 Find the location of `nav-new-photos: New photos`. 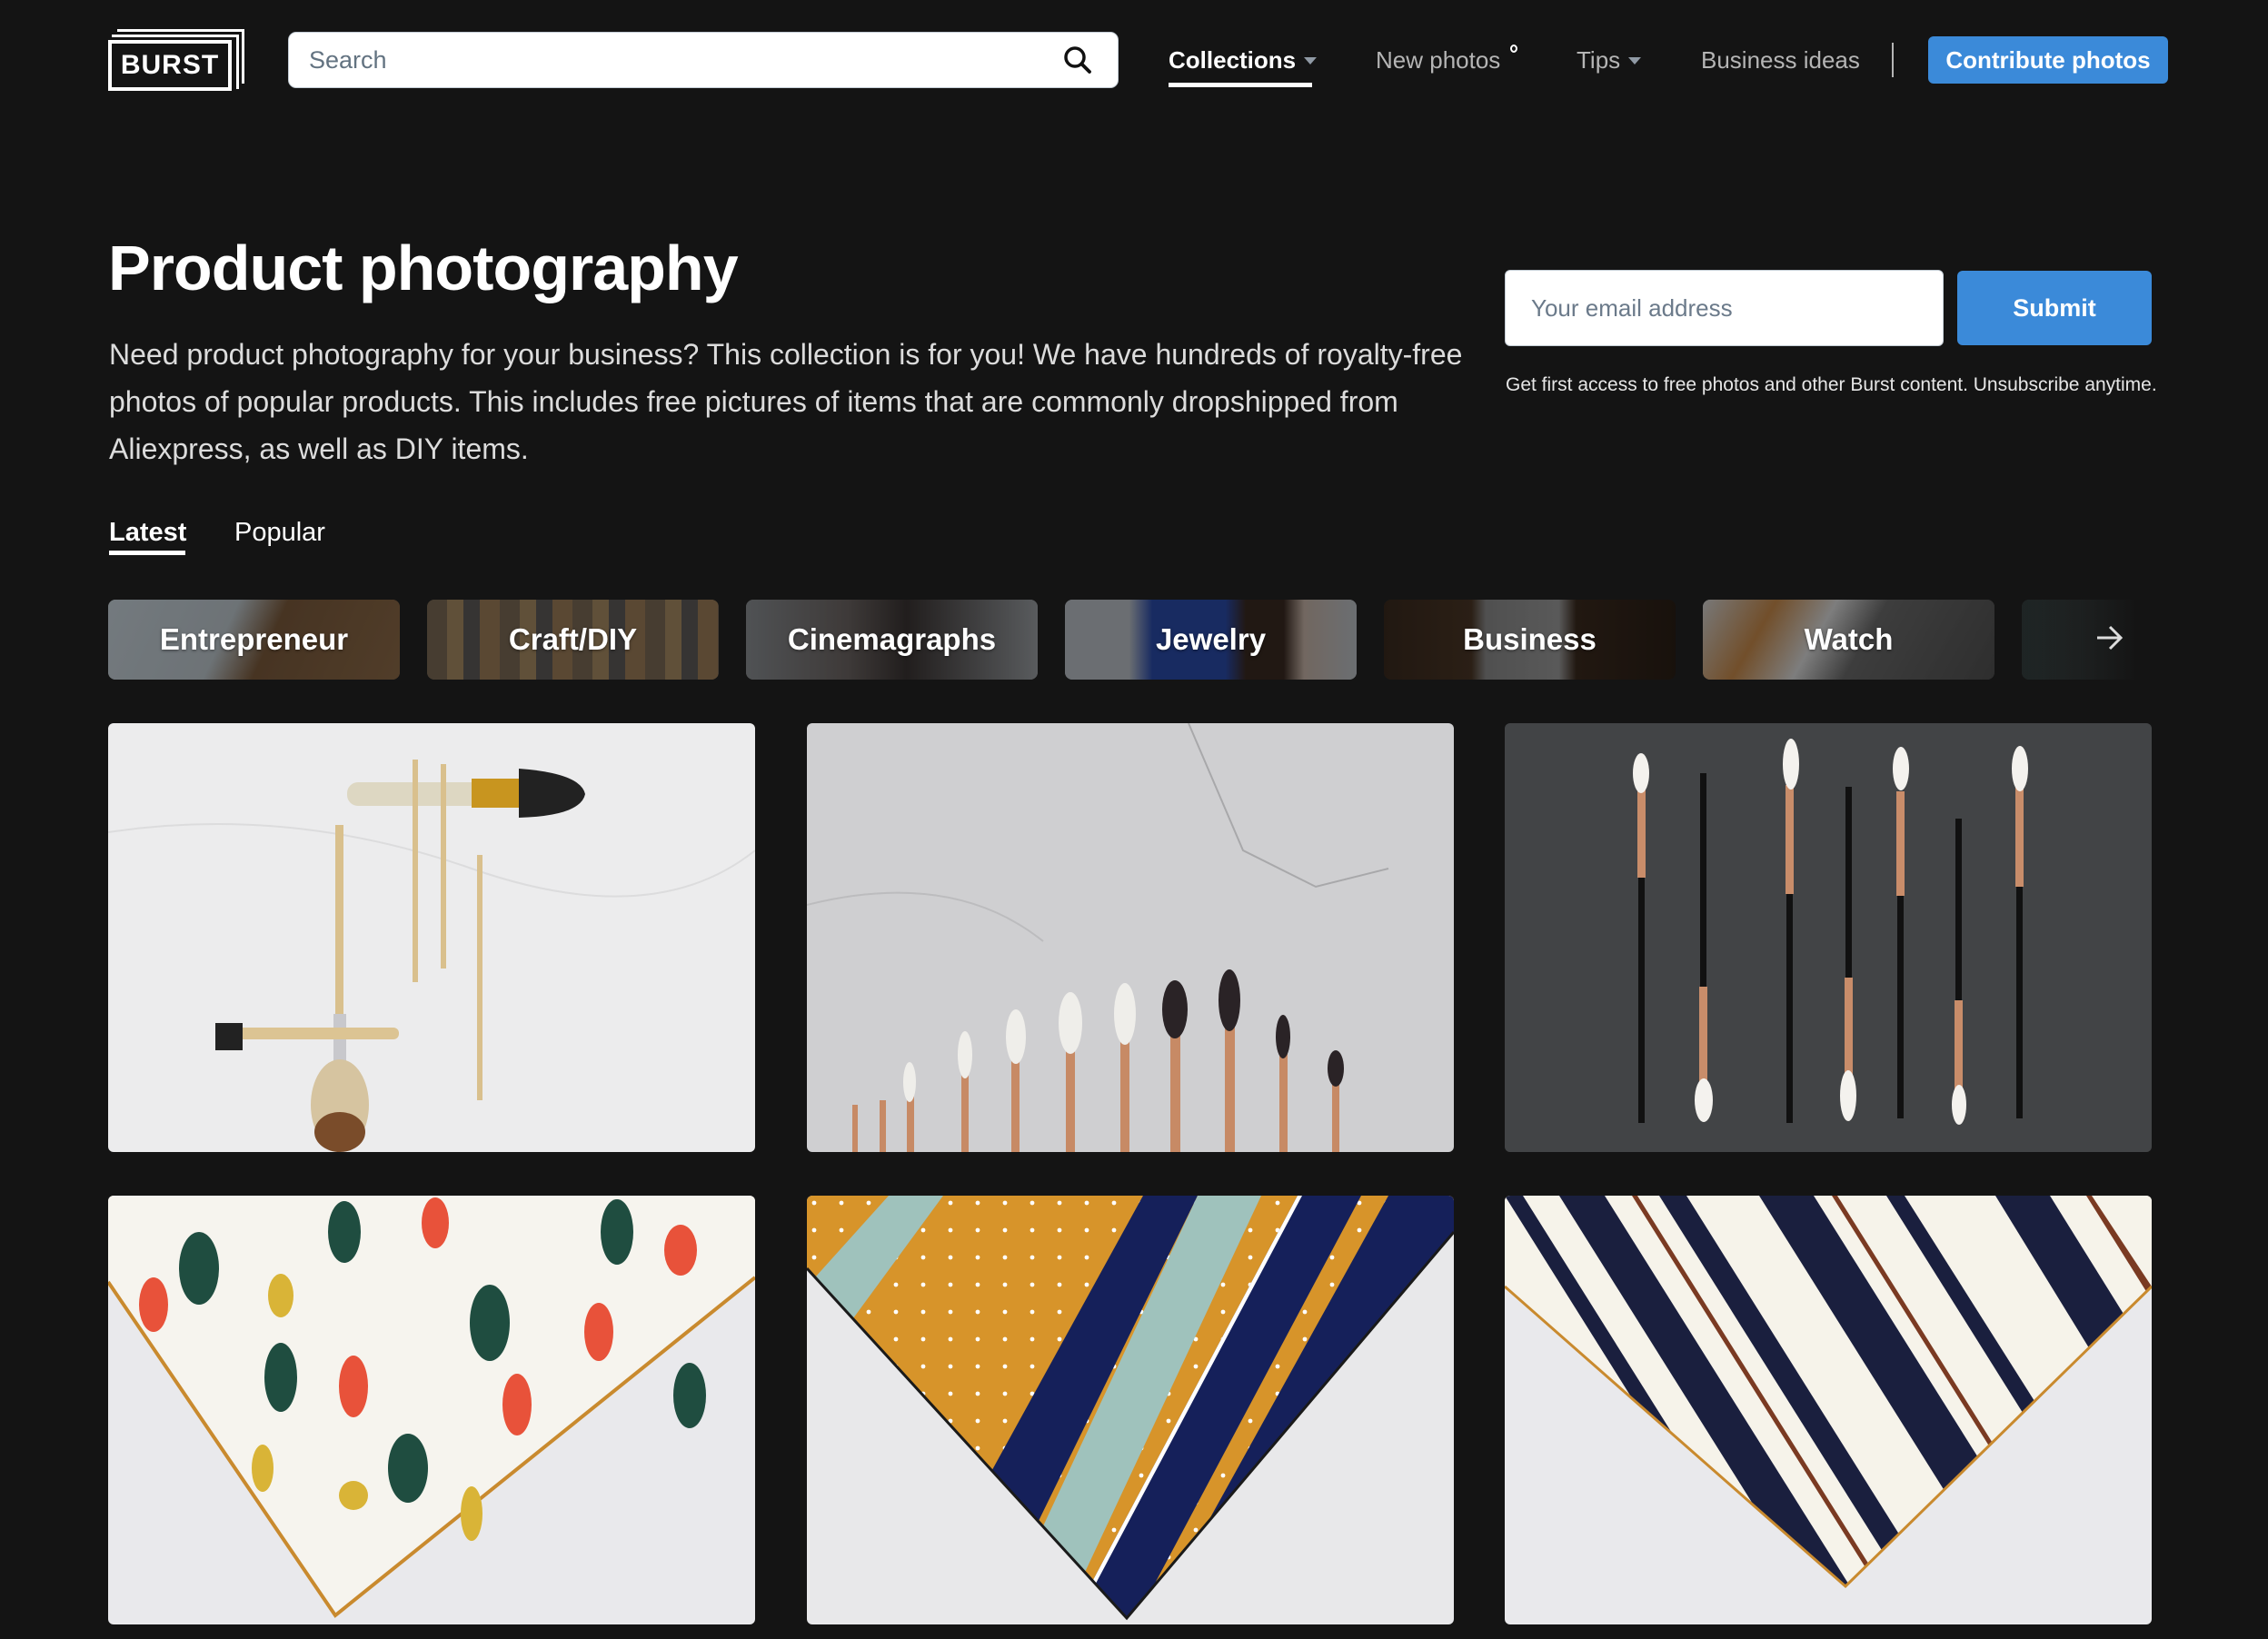

nav-new-photos: New photos is located at coordinates (1438, 60).